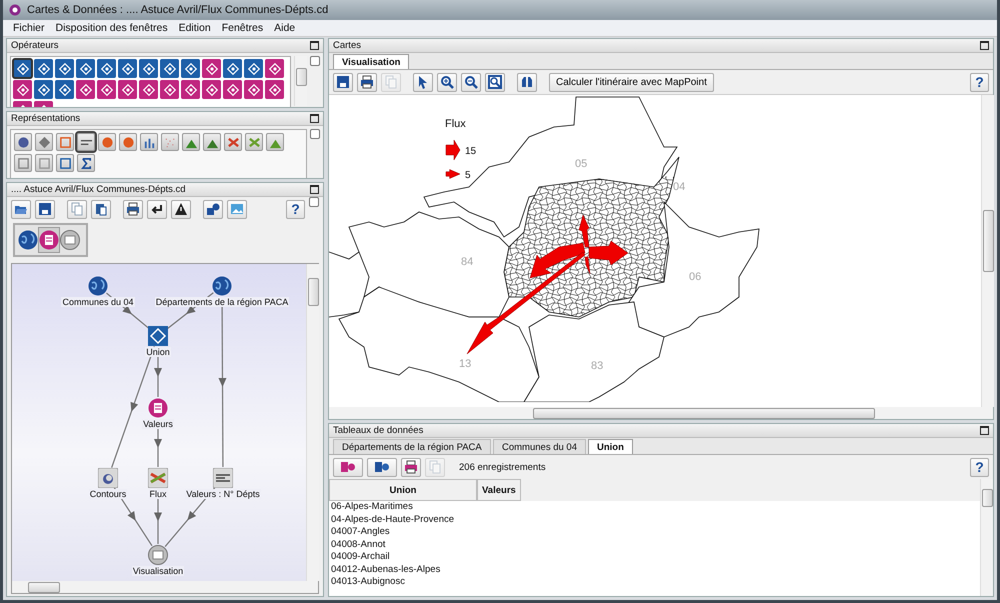 The height and width of the screenshot is (603, 1000). Describe the element at coordinates (285, 28) in the screenshot. I see `menu-item: Aide` at that location.